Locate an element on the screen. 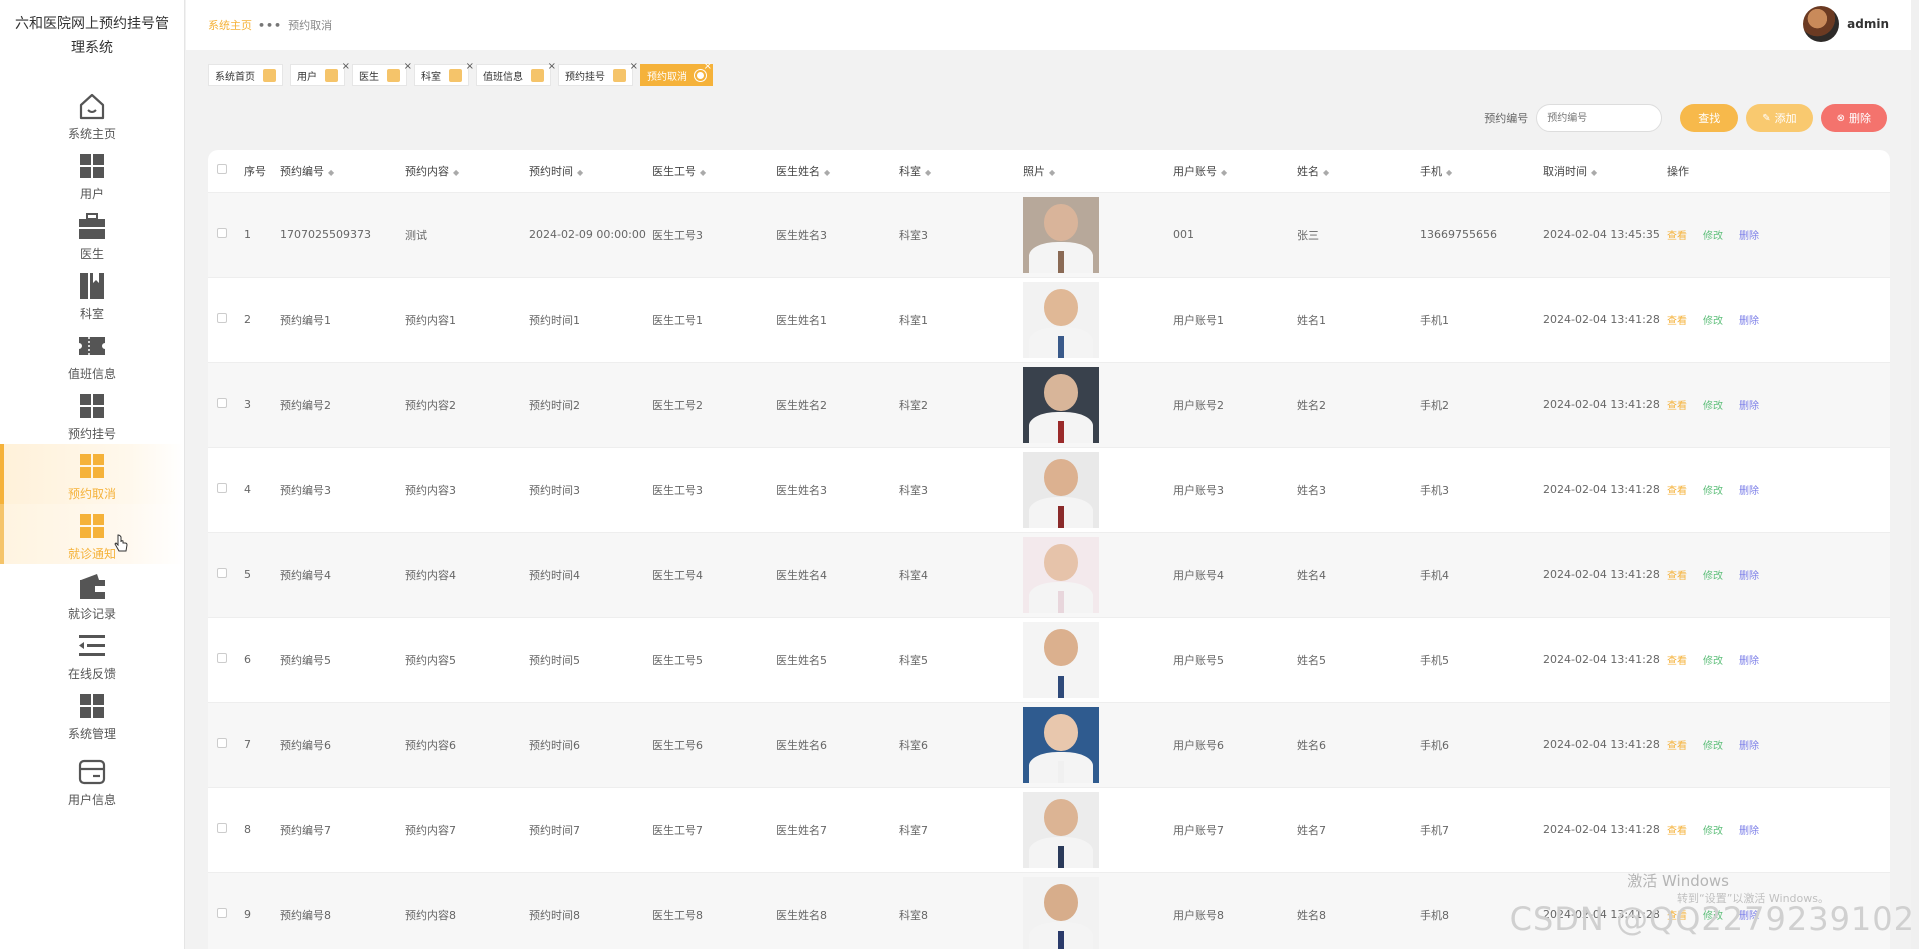 The width and height of the screenshot is (1919, 949). sidebar-item-feedback: 在线反馈 is located at coordinates (92, 654).